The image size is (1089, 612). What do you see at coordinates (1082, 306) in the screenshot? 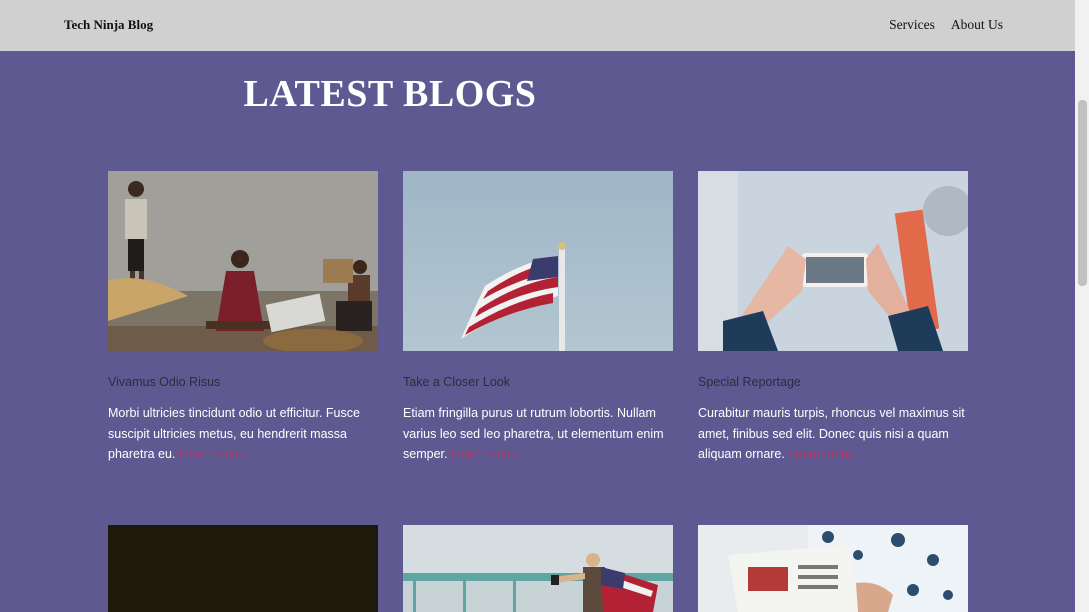
I see `scrollbar` at bounding box center [1082, 306].